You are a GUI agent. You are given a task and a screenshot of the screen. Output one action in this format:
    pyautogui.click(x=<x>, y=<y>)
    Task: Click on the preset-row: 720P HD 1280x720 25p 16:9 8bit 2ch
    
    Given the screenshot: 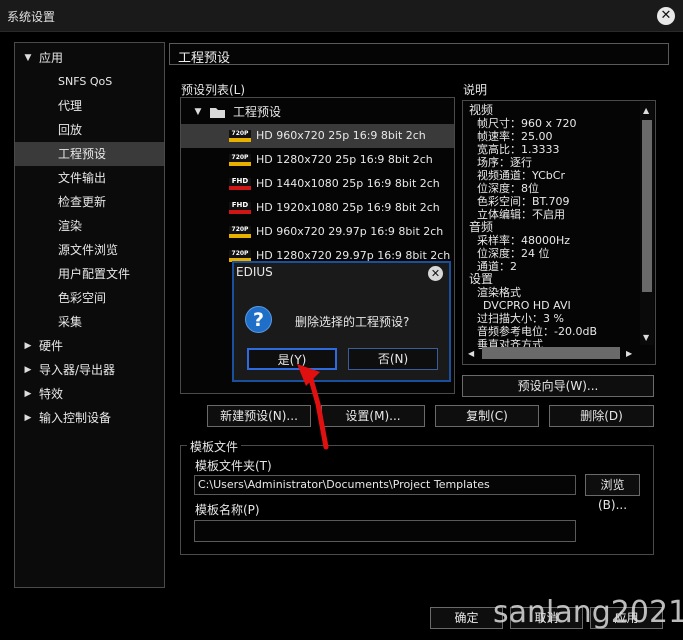 What is the action you would take?
    pyautogui.click(x=317, y=160)
    